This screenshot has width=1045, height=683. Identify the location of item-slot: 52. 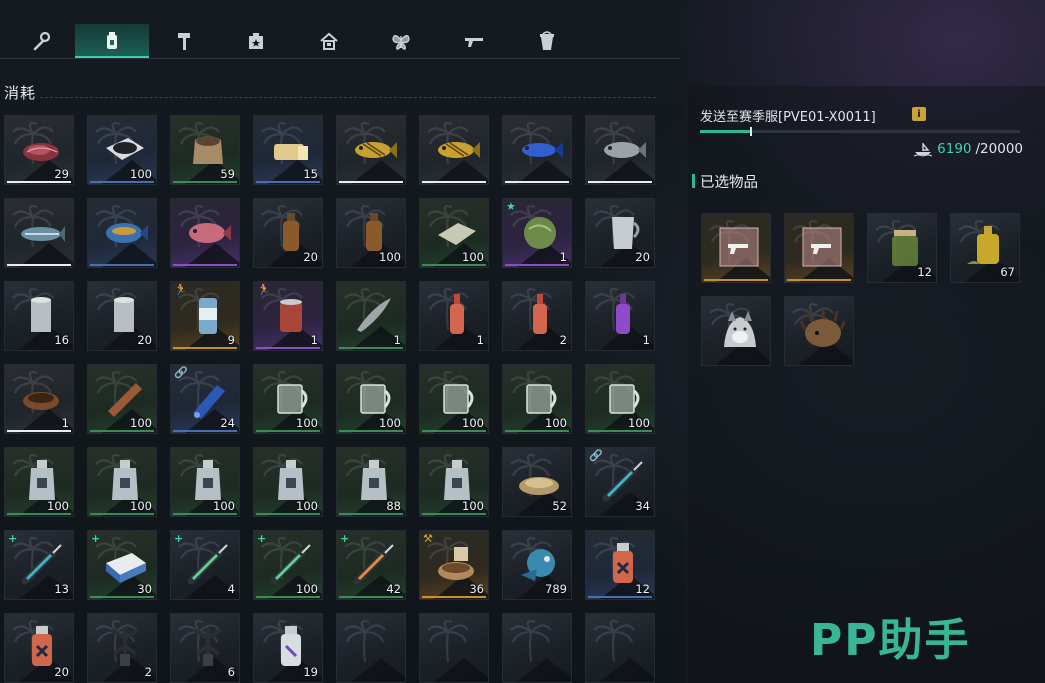
(537, 482).